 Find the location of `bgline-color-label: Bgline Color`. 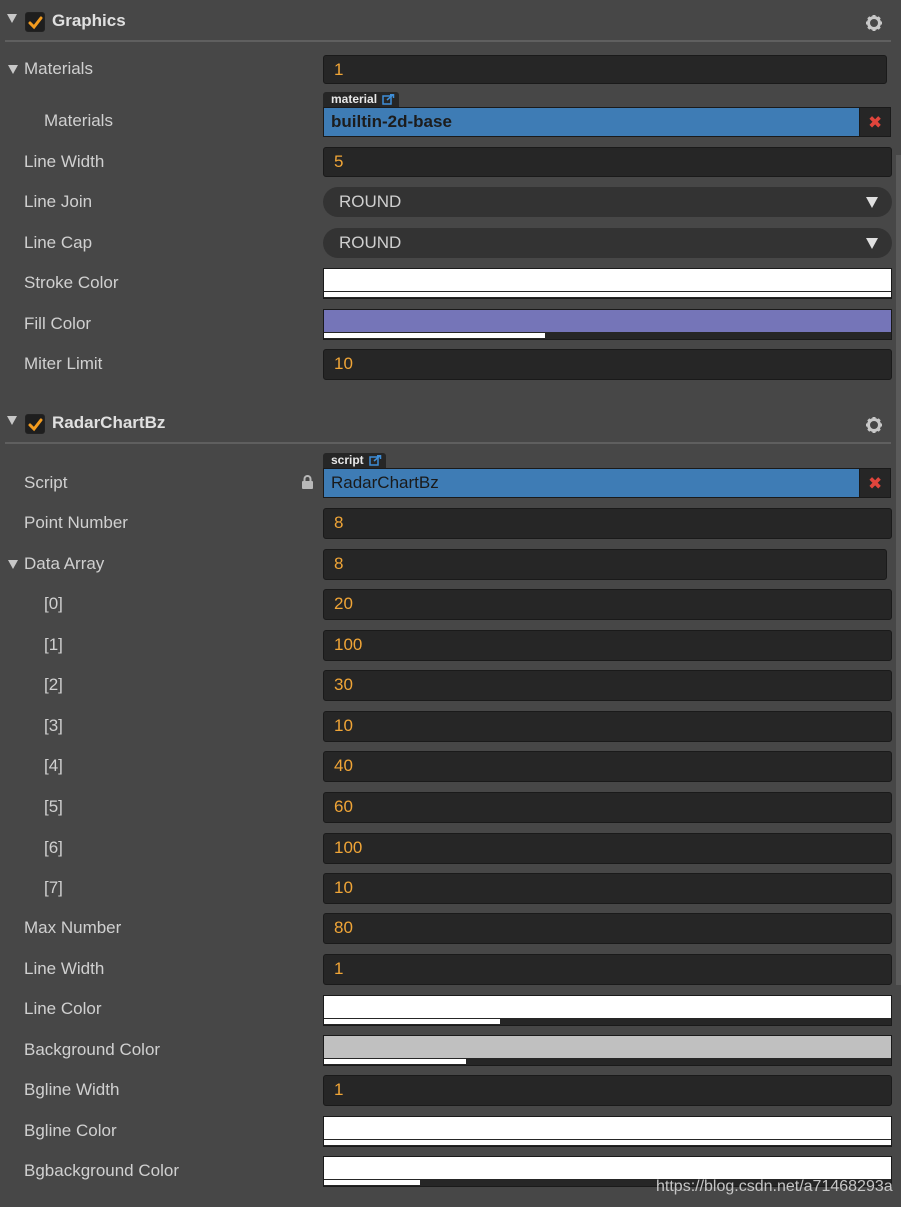

bgline-color-label: Bgline Color is located at coordinates (70, 1130).